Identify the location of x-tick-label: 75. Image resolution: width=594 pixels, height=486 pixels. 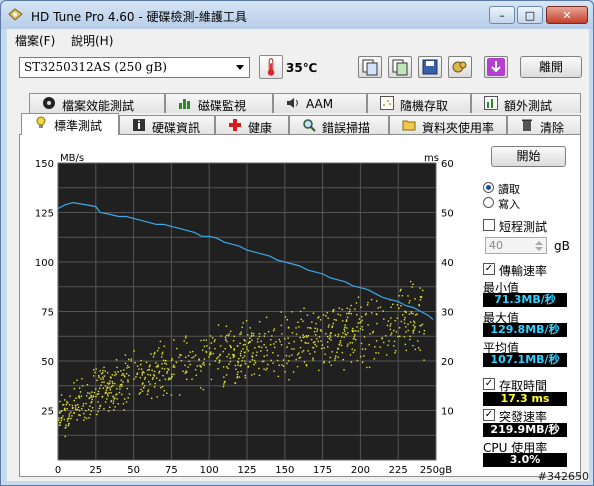
(171, 470).